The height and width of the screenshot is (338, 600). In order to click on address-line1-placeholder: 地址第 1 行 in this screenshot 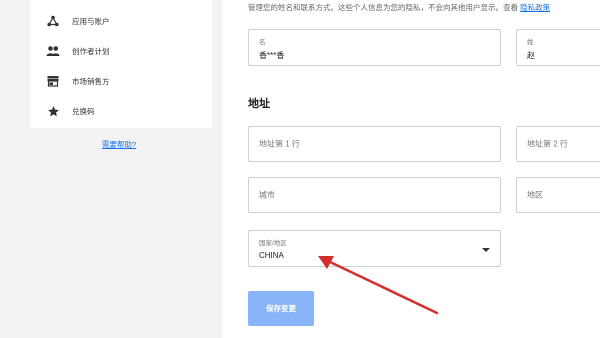, I will do `click(279, 144)`.